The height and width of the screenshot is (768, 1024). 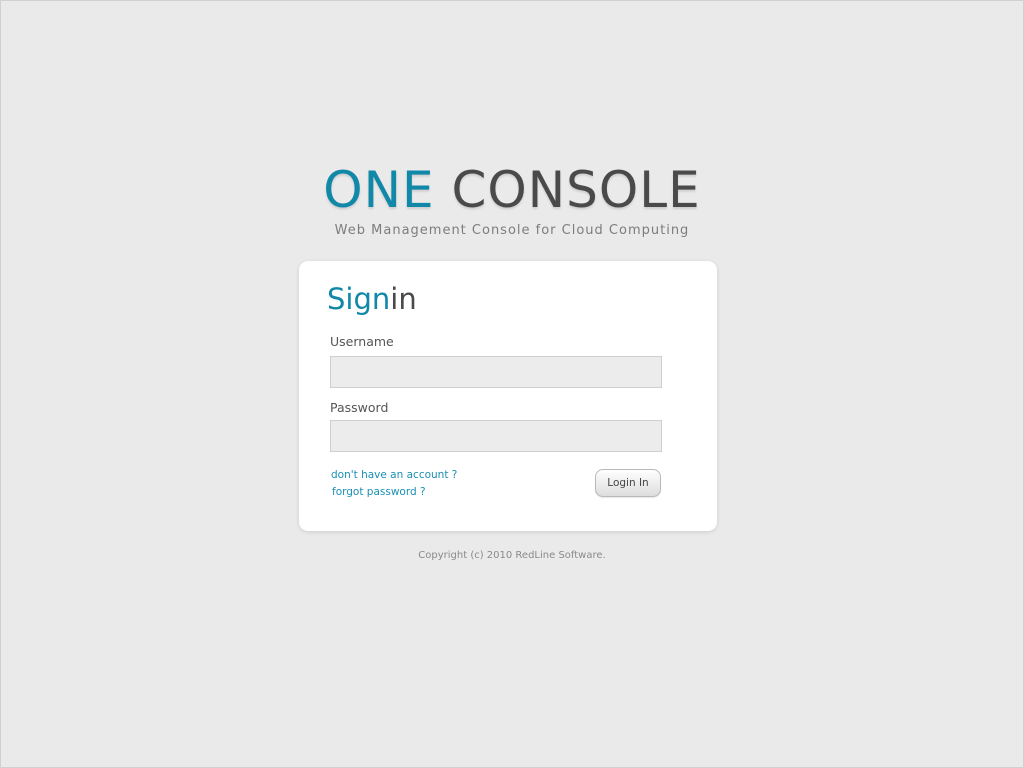 What do you see at coordinates (512, 555) in the screenshot?
I see `copyright-text: Copyright (c) 2010 RedLine Software.` at bounding box center [512, 555].